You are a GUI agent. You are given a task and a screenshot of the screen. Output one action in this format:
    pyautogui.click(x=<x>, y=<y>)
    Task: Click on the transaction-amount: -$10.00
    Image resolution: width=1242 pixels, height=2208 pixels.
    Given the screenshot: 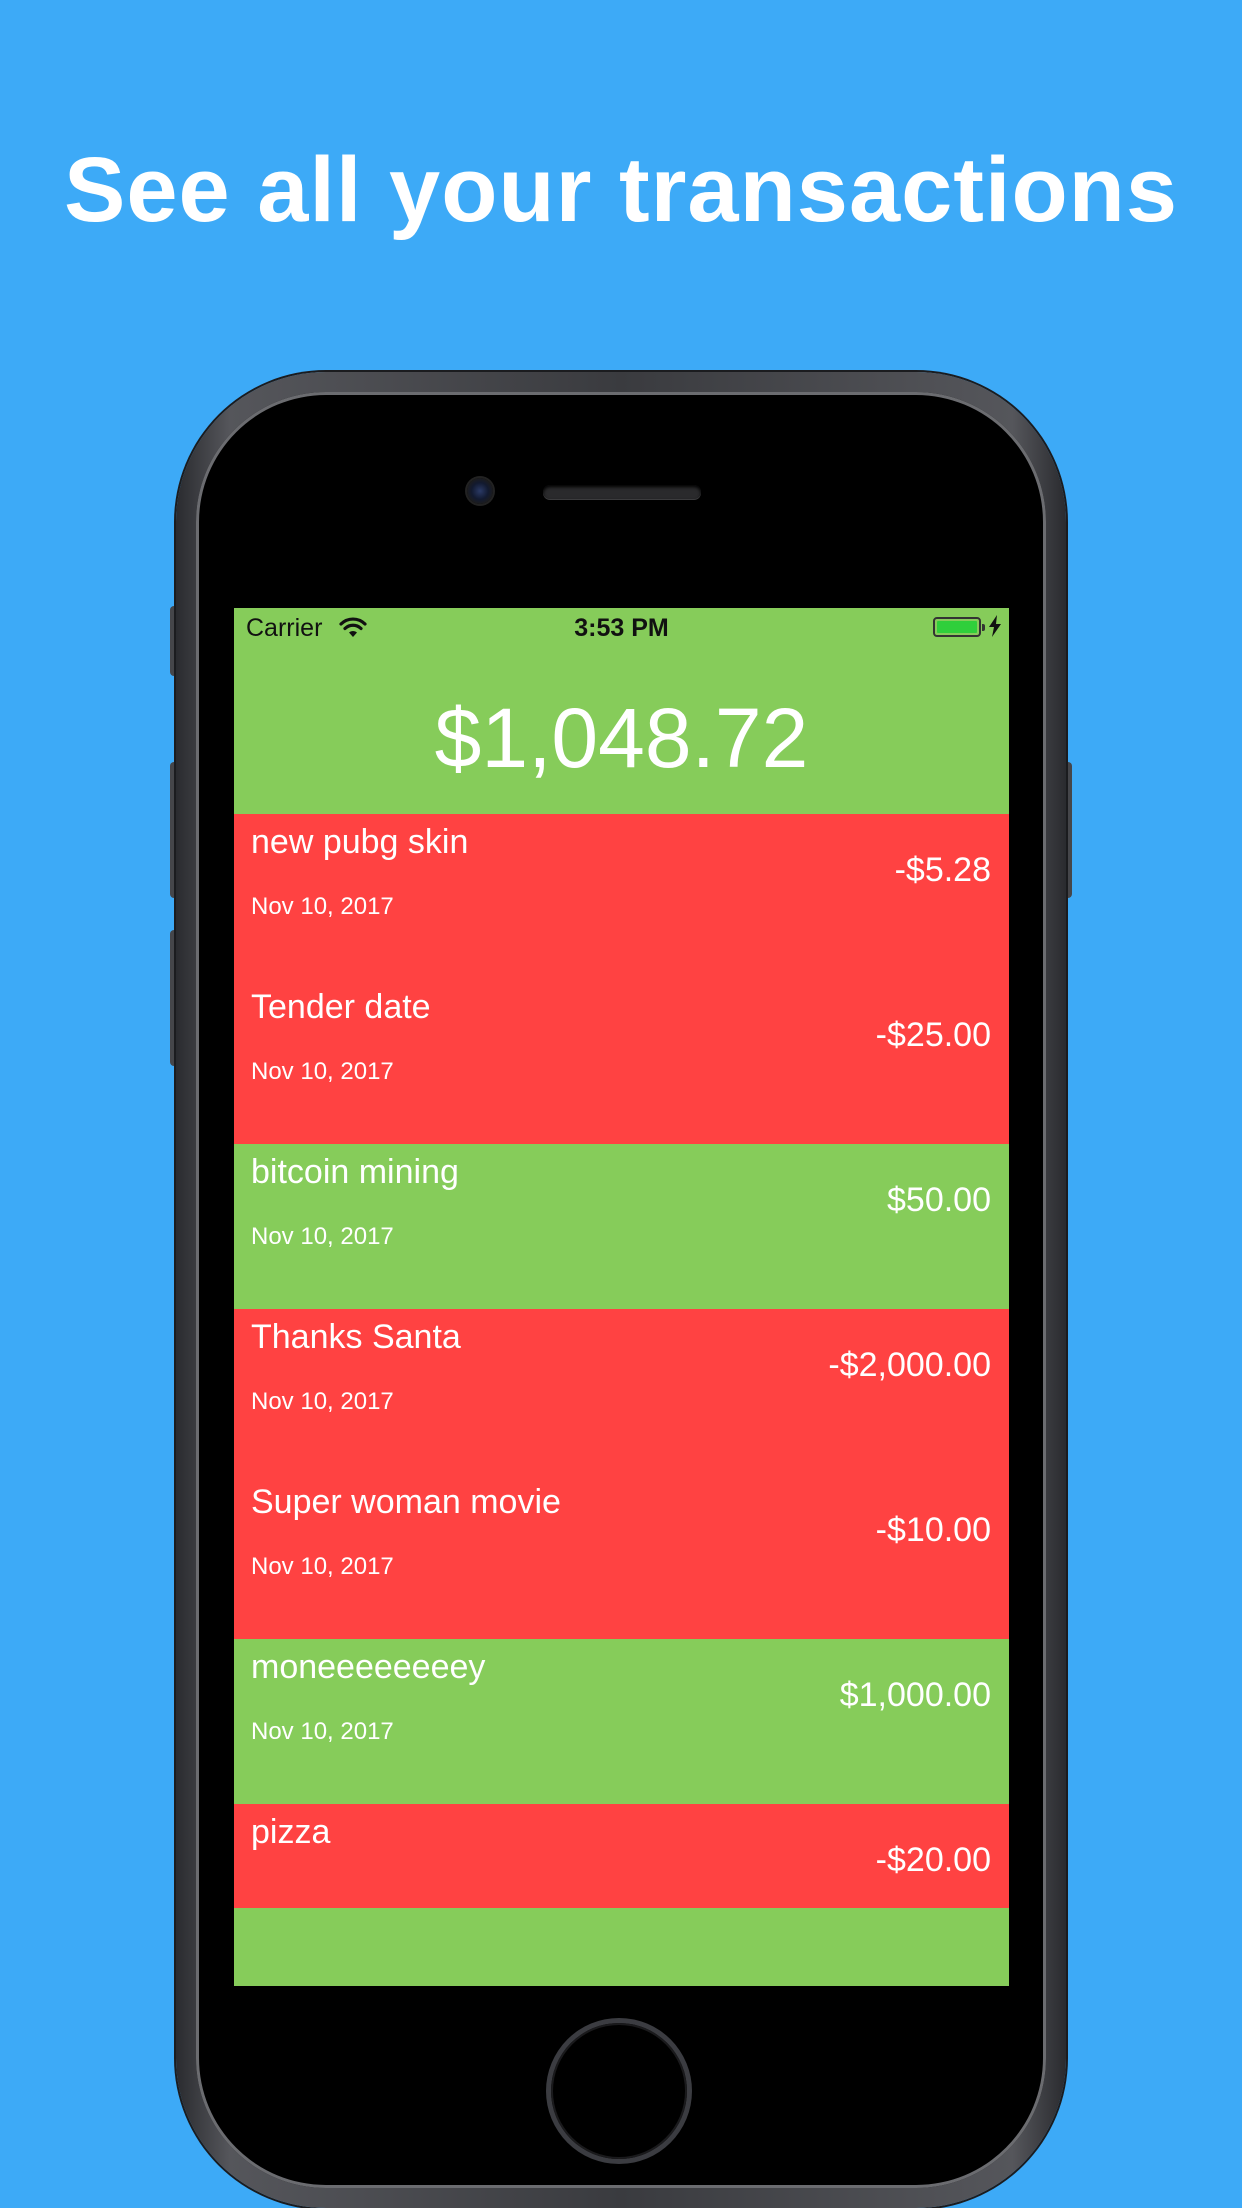 What is the action you would take?
    pyautogui.click(x=933, y=1530)
    